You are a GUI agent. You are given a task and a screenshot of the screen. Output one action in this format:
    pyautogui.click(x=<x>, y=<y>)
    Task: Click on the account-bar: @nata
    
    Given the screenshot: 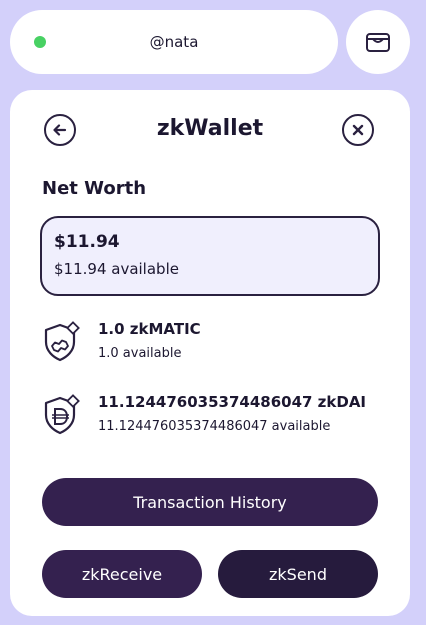 What is the action you would take?
    pyautogui.click(x=174, y=42)
    